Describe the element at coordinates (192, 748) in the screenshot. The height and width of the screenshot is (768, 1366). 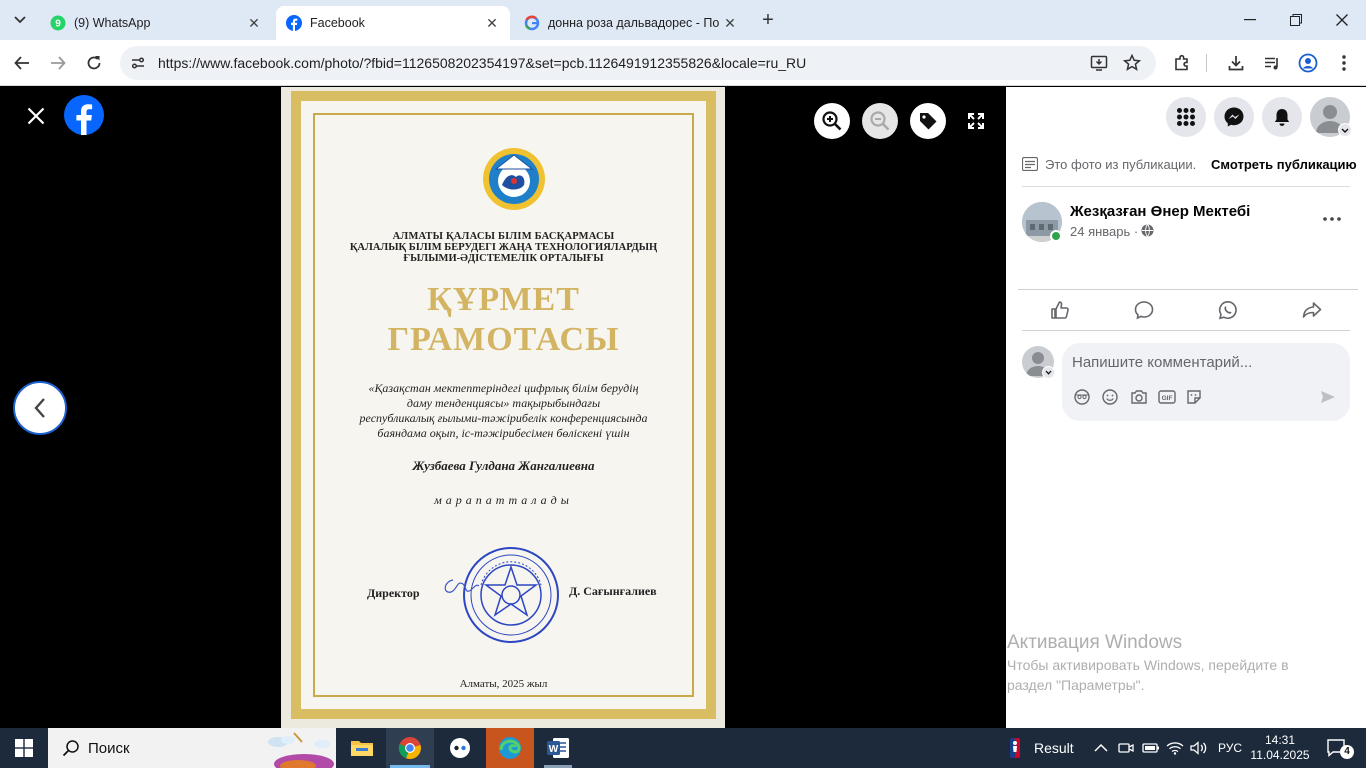
I see `taskbar-search-box: Поиск` at that location.